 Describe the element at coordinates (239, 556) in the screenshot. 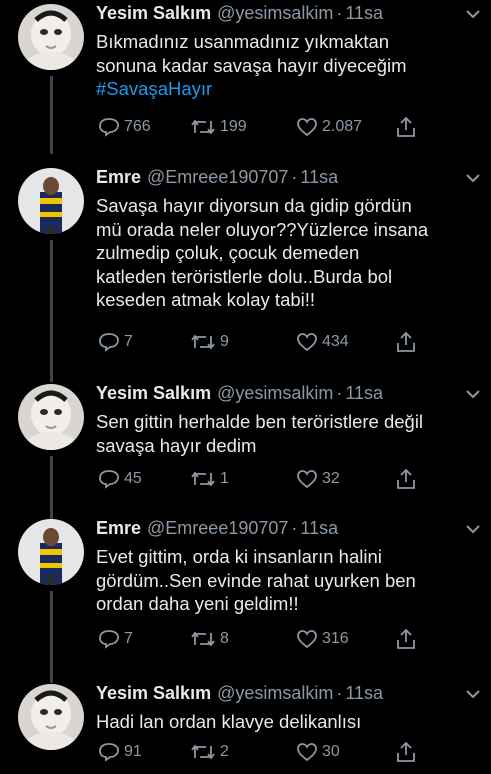

I see `tweet-text-line: Evet gittim, orda ki insanların halini` at that location.